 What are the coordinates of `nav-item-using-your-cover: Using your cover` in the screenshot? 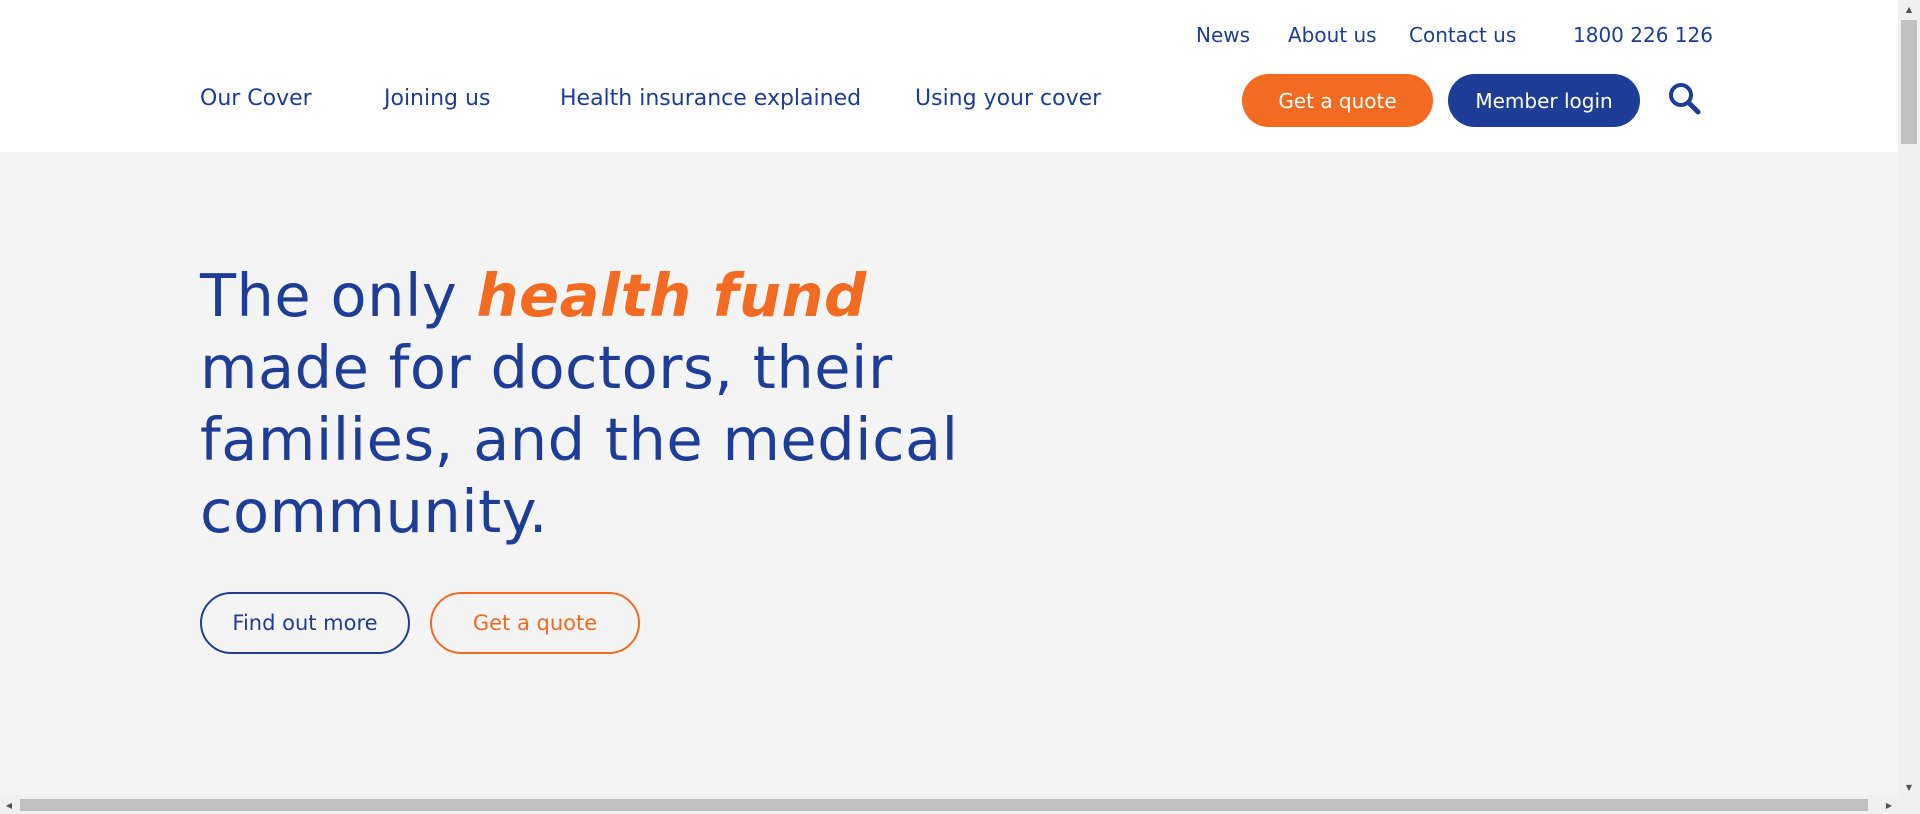 It's located at (1008, 98).